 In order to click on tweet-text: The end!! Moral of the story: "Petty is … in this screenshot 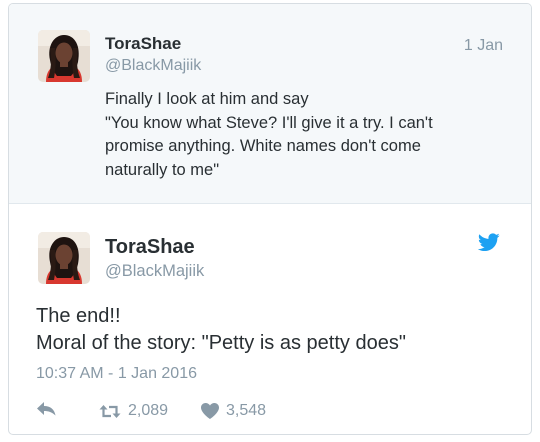, I will do `click(271, 330)`.